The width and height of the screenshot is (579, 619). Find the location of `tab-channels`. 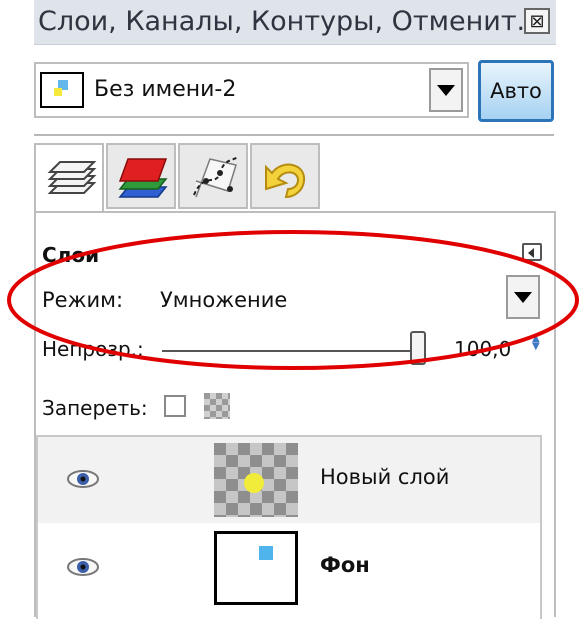

tab-channels is located at coordinates (141, 176).